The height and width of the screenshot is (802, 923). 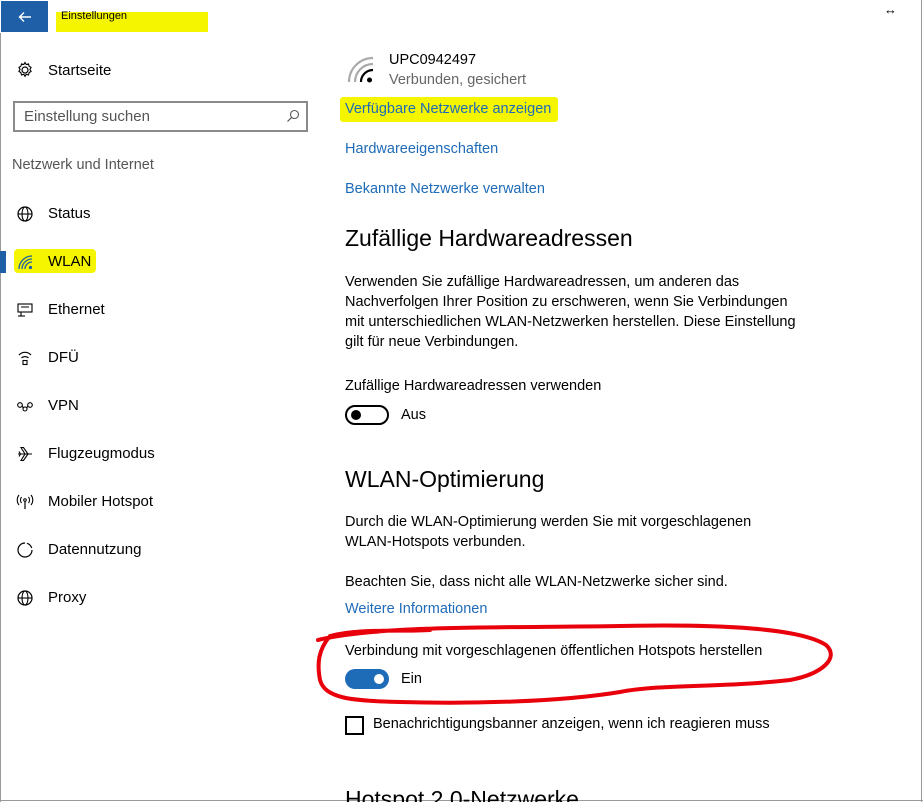 I want to click on home-link: Startseite, so click(x=63, y=70).